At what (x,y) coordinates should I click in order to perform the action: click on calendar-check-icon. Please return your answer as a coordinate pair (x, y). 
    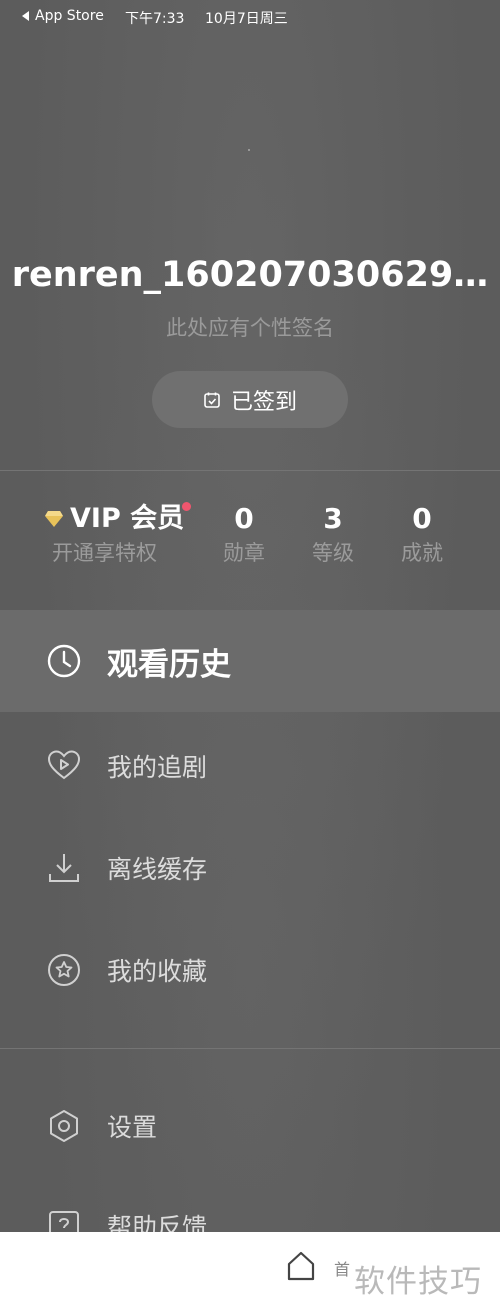
    Looking at the image, I should click on (212, 400).